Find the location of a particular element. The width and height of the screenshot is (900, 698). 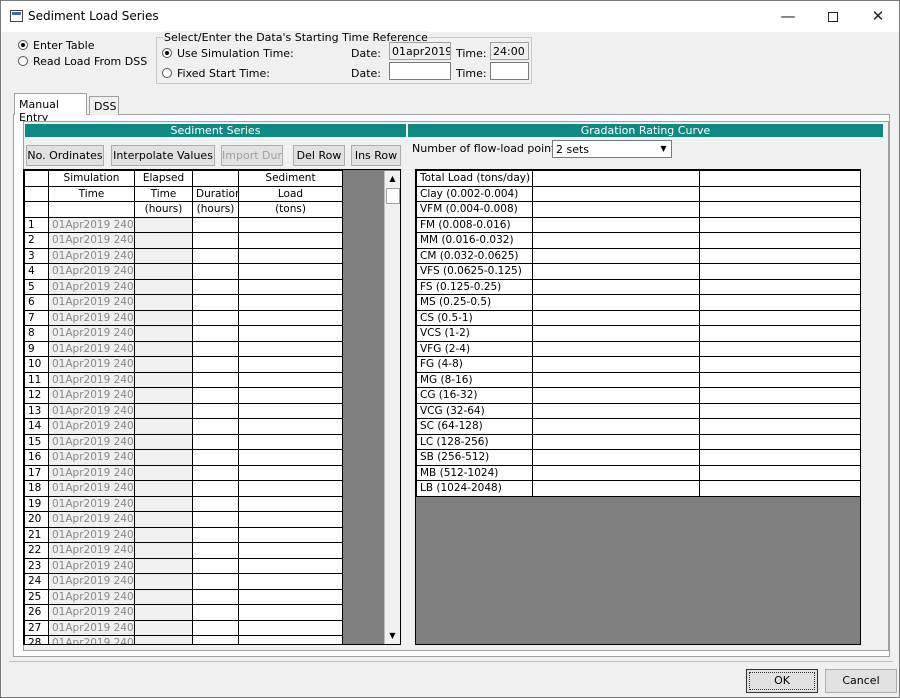

row-number: 14 is located at coordinates (36, 426).